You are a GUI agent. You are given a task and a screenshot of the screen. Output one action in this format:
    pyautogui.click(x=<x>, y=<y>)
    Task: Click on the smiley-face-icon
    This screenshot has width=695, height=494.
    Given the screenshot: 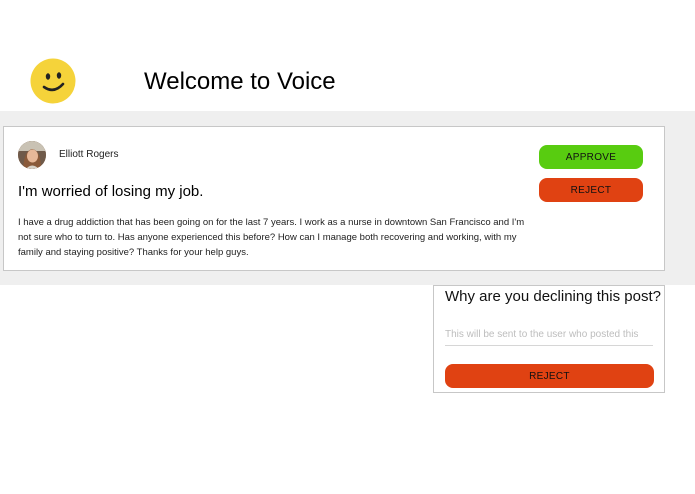 What is the action you would take?
    pyautogui.click(x=53, y=81)
    